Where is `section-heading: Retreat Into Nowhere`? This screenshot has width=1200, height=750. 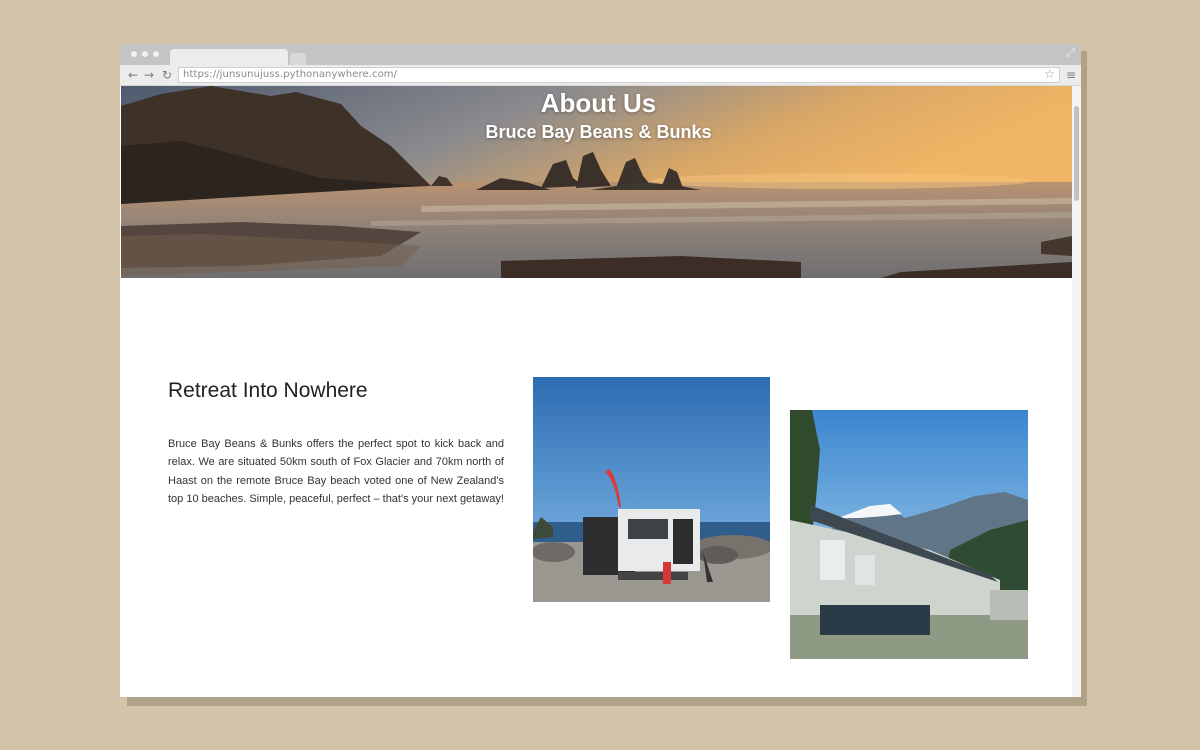
section-heading: Retreat Into Nowhere is located at coordinates (268, 390).